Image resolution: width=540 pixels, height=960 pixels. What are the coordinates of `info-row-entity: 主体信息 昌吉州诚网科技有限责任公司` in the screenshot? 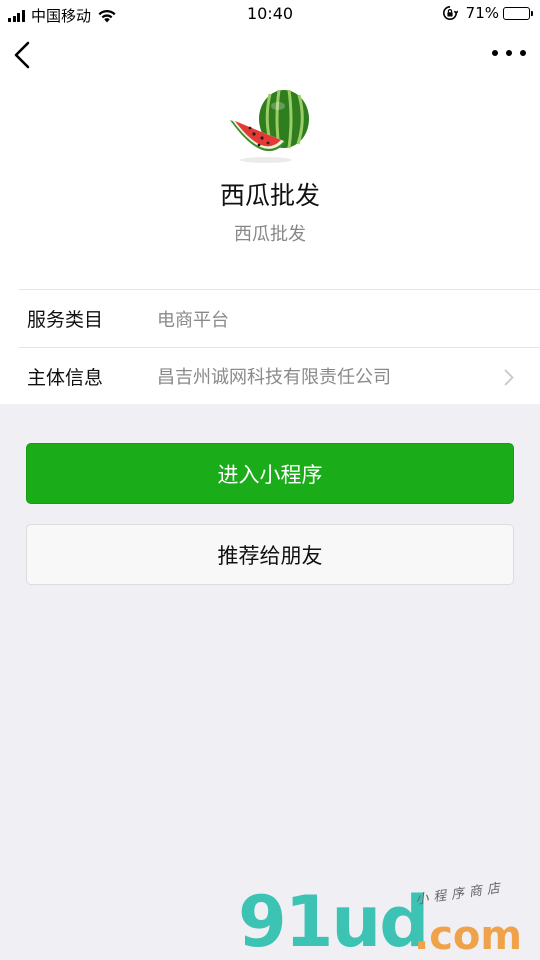 It's located at (279, 375).